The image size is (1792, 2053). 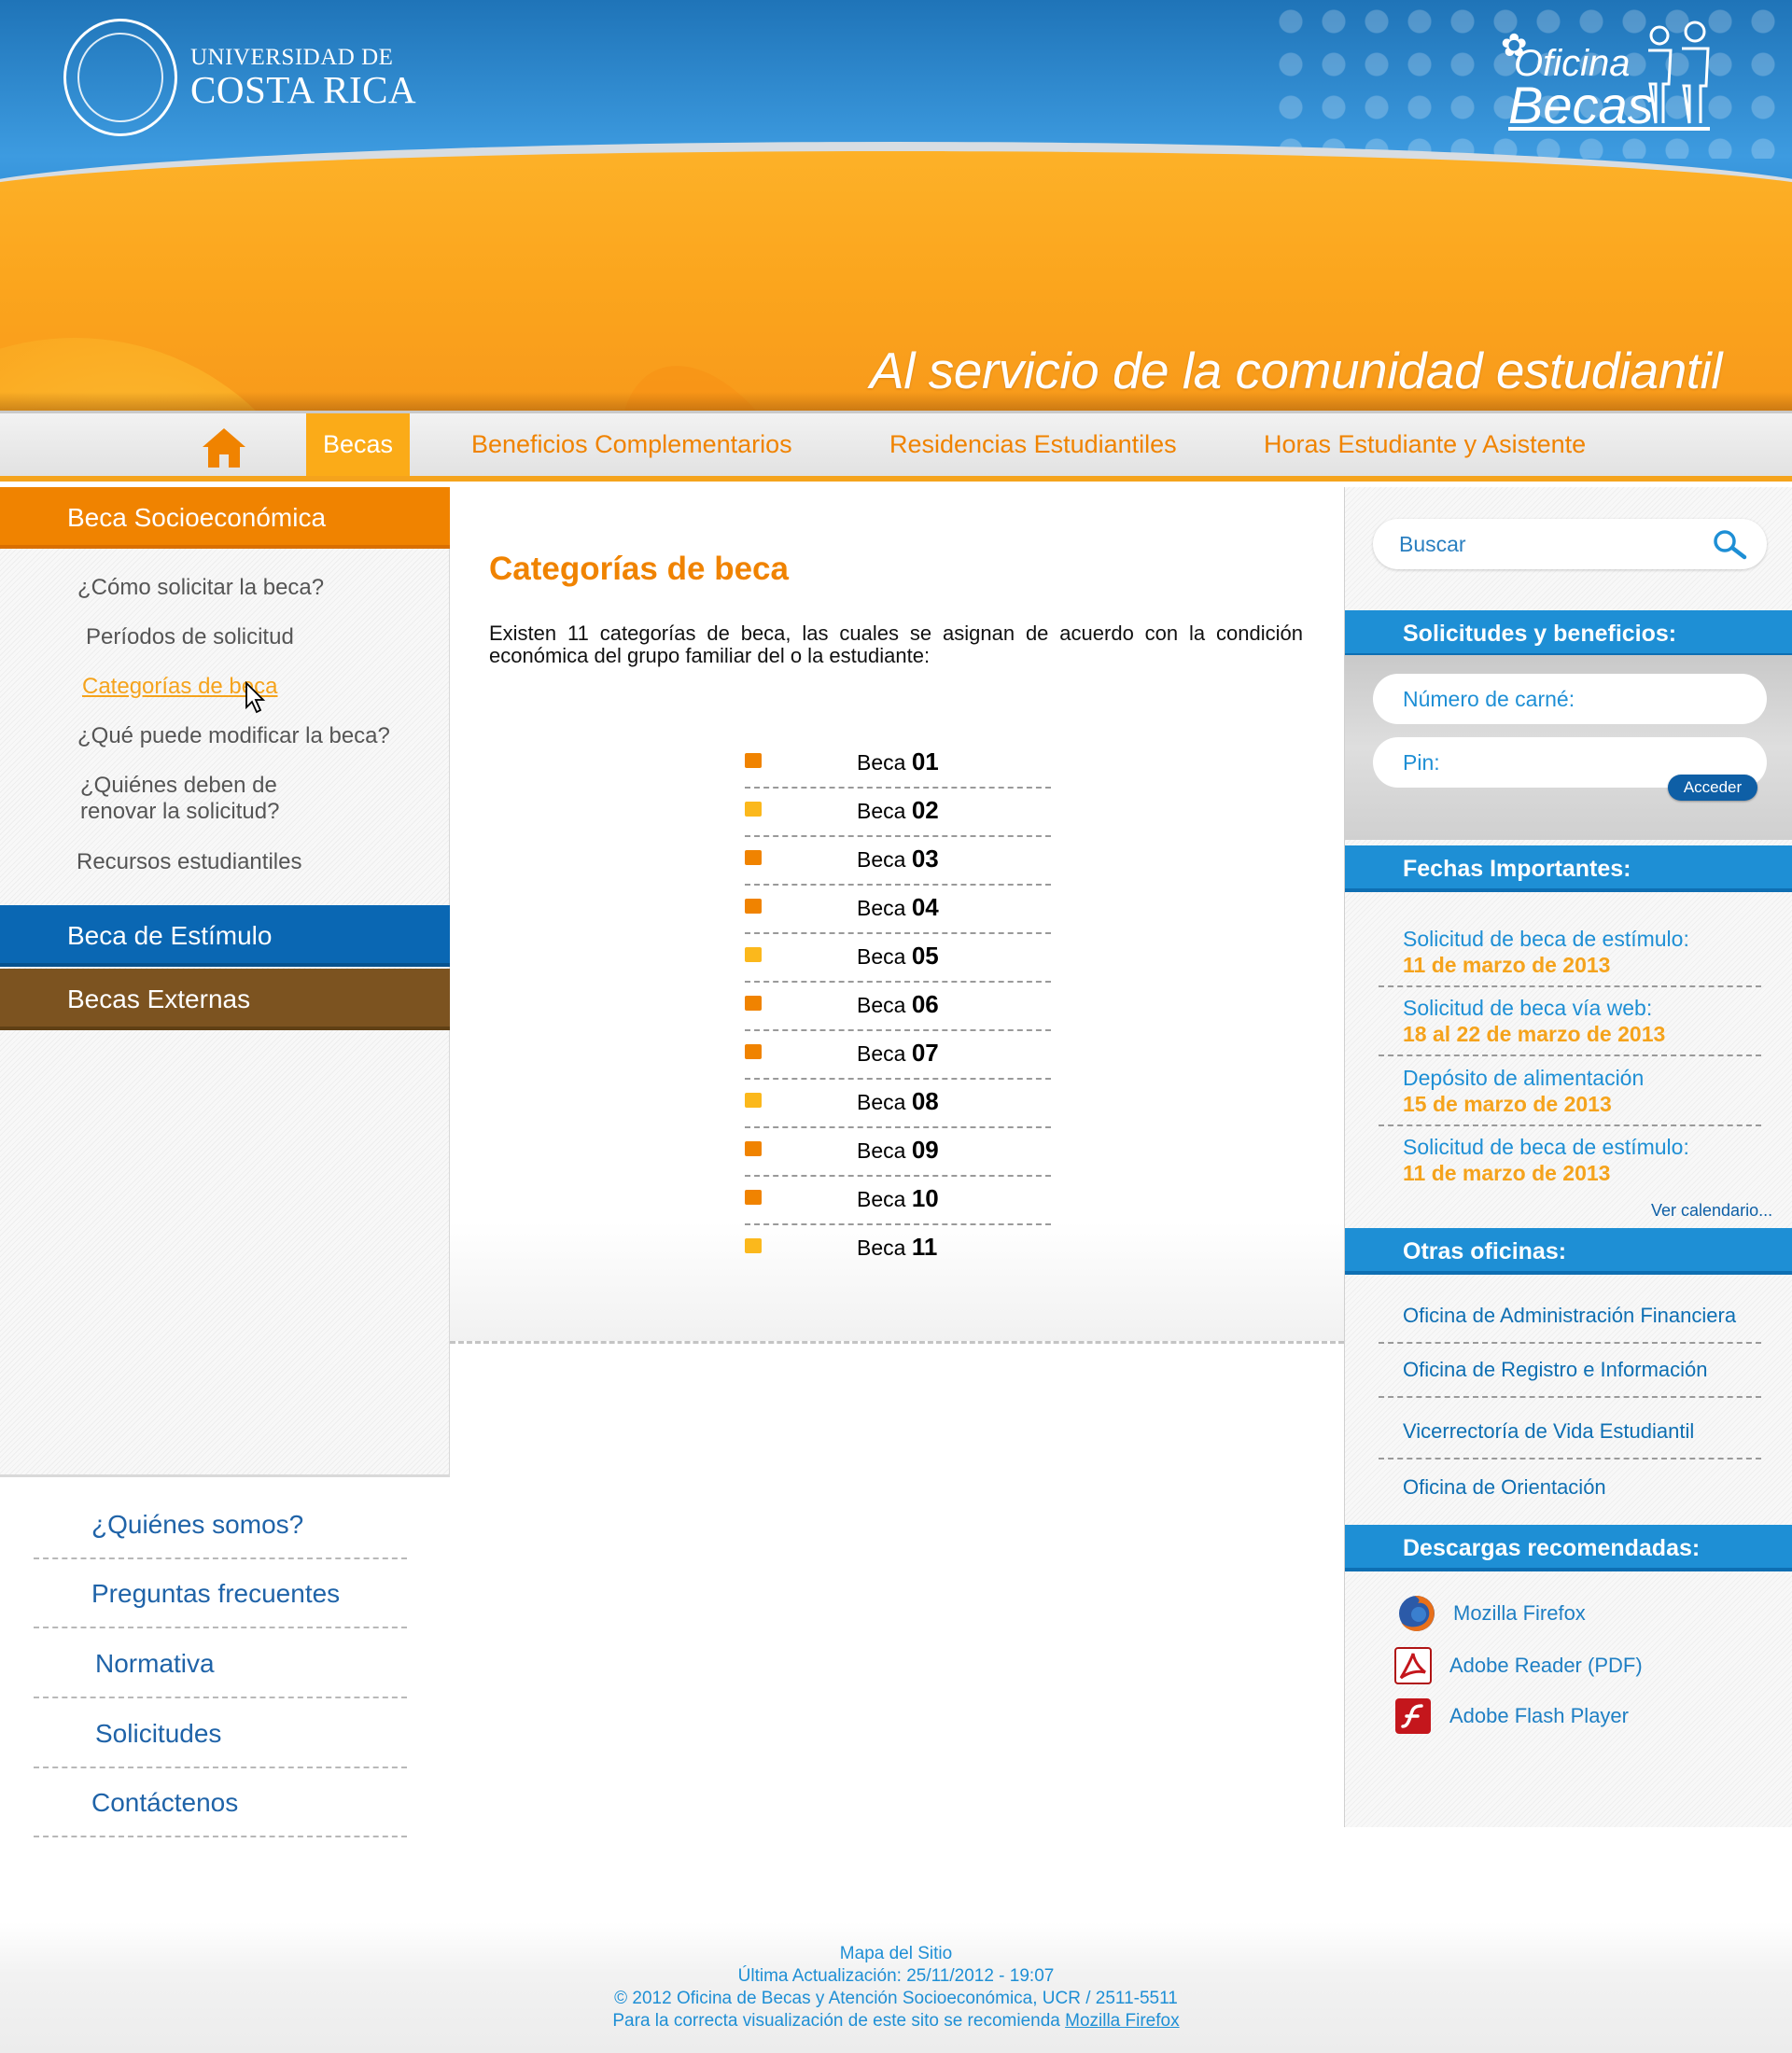 I want to click on beca-list-item: Beca 10, so click(x=898, y=1201).